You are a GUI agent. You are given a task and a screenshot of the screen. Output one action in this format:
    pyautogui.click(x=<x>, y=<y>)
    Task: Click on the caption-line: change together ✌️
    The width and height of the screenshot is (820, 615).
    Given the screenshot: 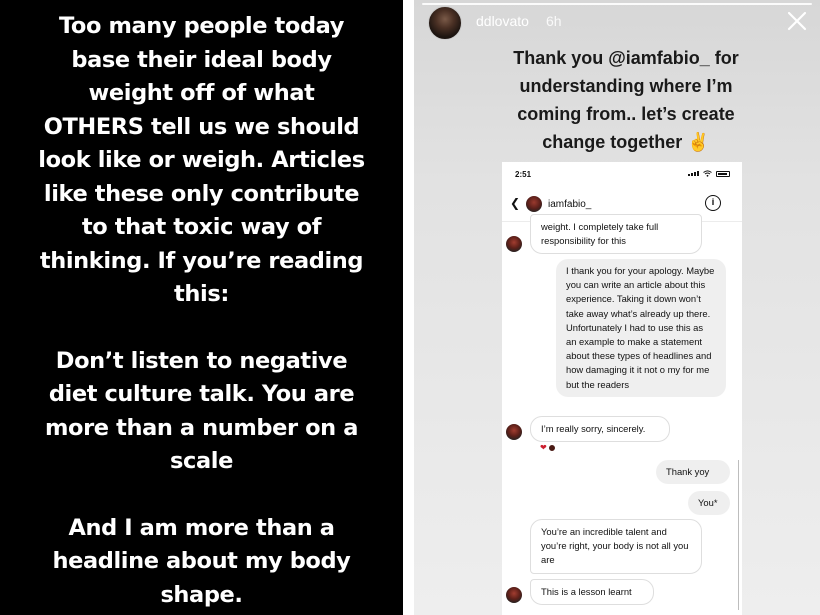 What is the action you would take?
    pyautogui.click(x=626, y=142)
    